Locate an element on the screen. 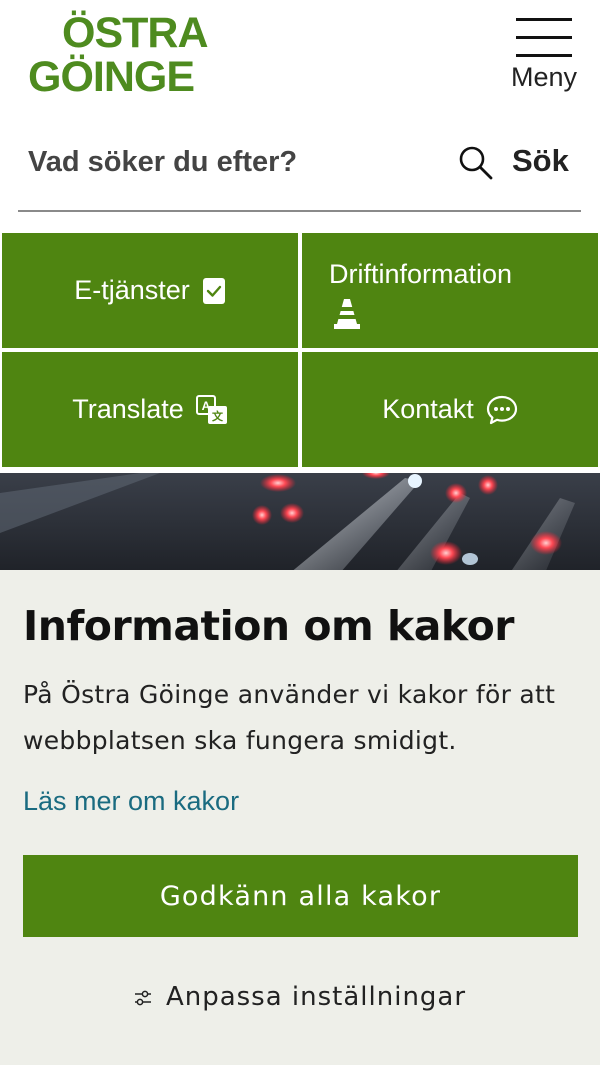  tile-label: Driftinformation is located at coordinates (421, 274).